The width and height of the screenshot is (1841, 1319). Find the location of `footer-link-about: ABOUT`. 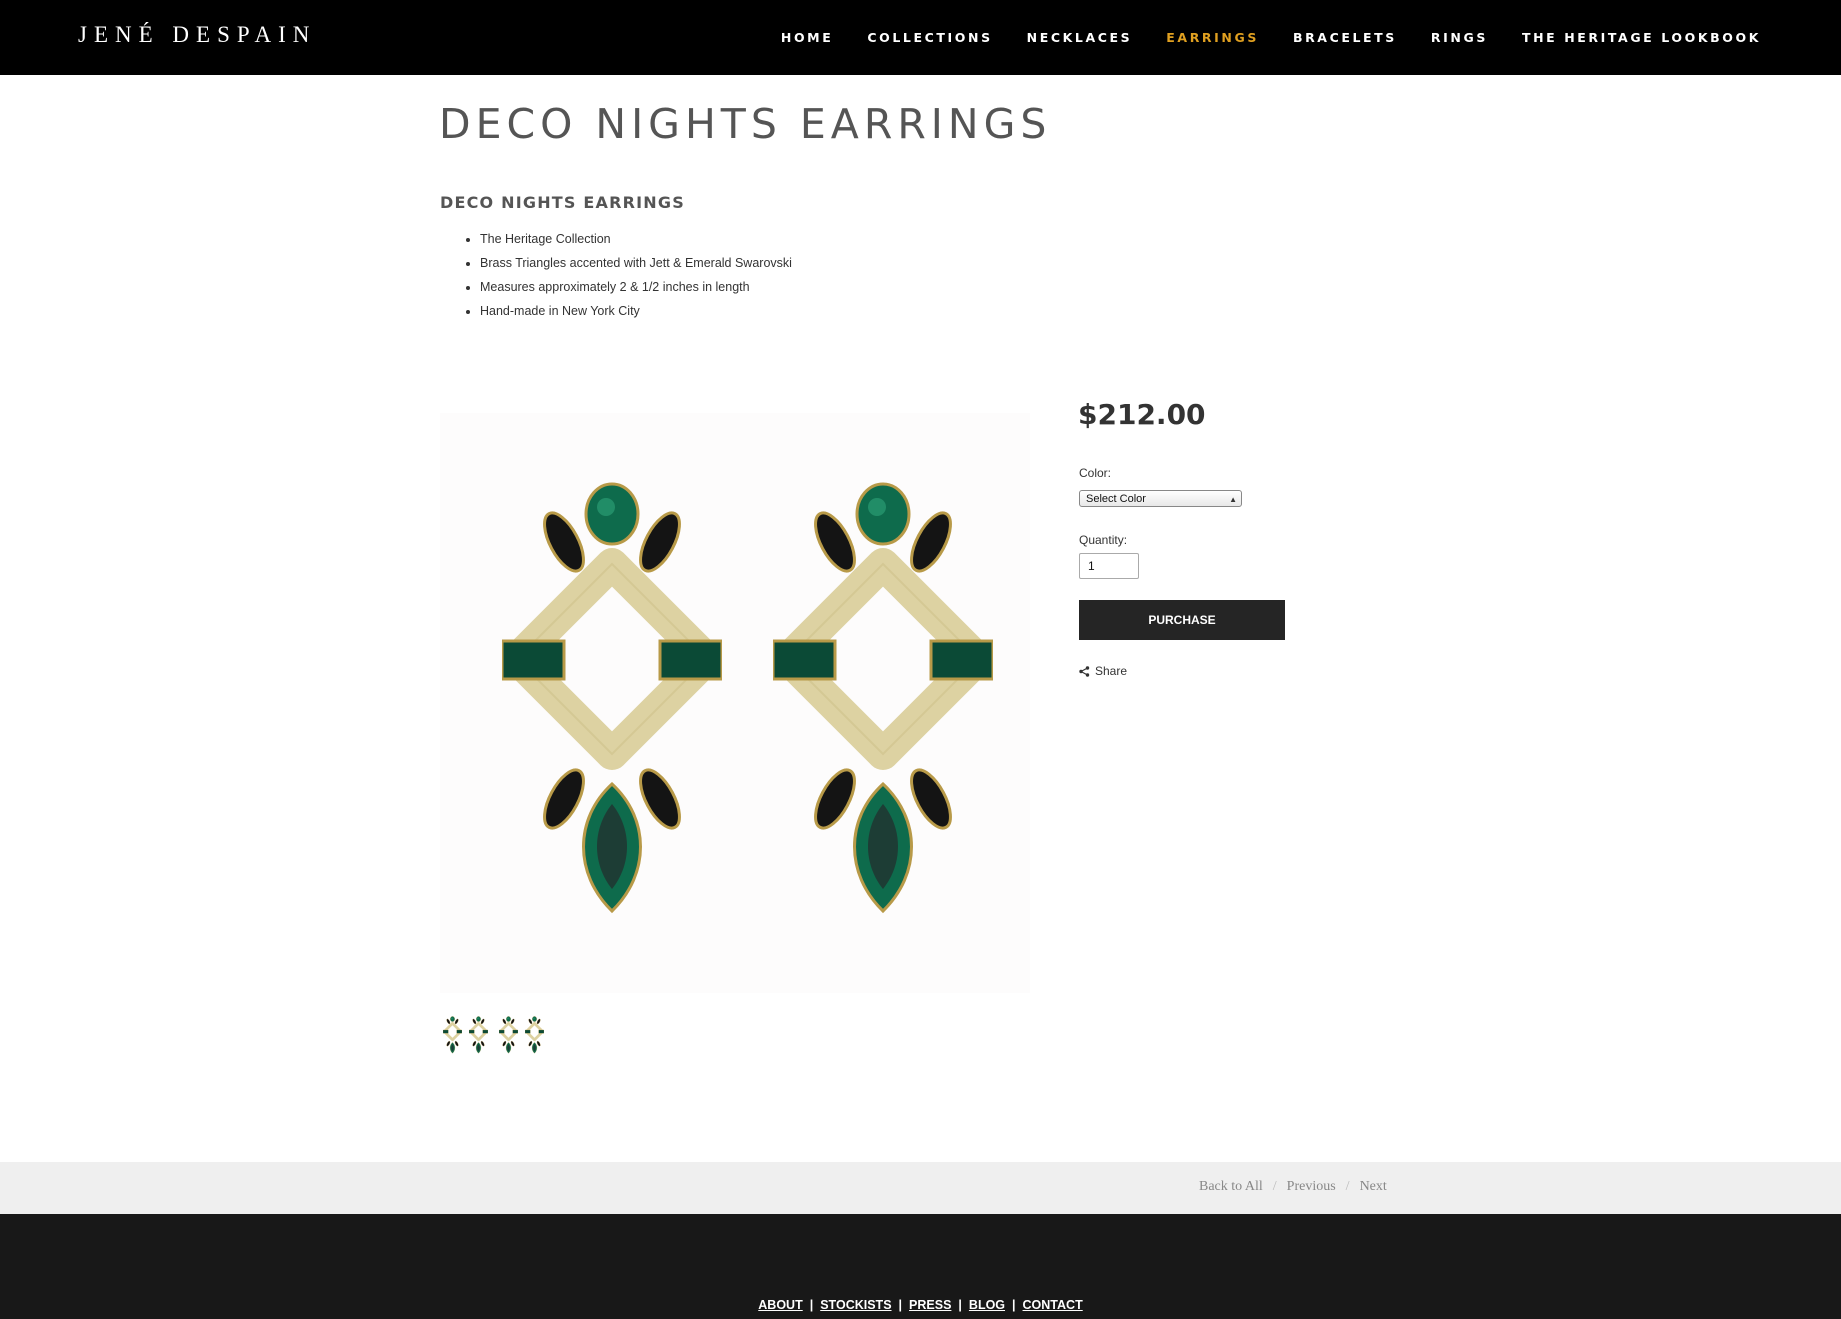

footer-link-about: ABOUT is located at coordinates (780, 1305).